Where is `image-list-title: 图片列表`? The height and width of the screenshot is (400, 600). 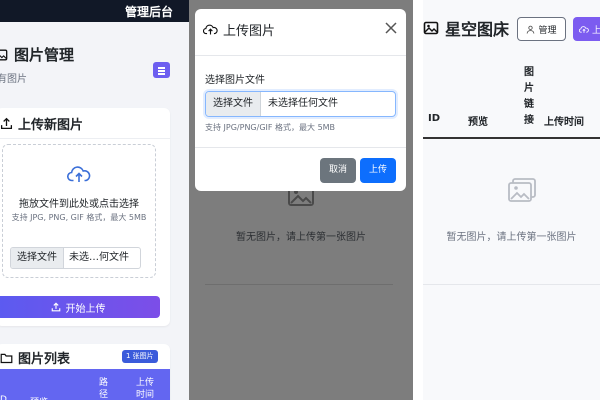 image-list-title: 图片列表 is located at coordinates (35, 357).